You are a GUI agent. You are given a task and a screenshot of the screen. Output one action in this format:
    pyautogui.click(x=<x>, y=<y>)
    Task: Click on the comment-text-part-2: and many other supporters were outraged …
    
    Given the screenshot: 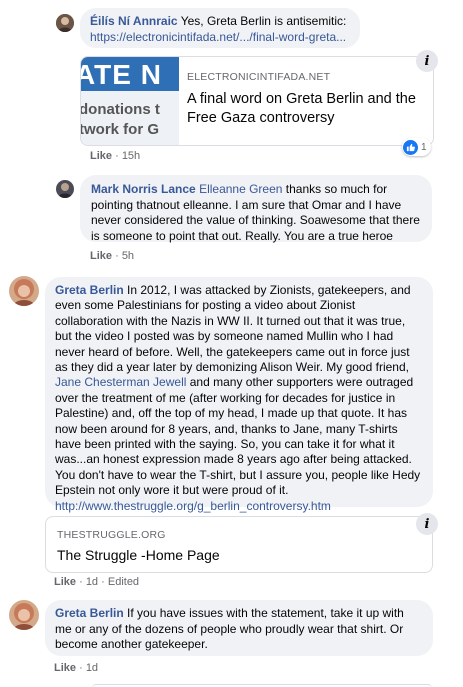 What is the action you would take?
    pyautogui.click(x=238, y=436)
    